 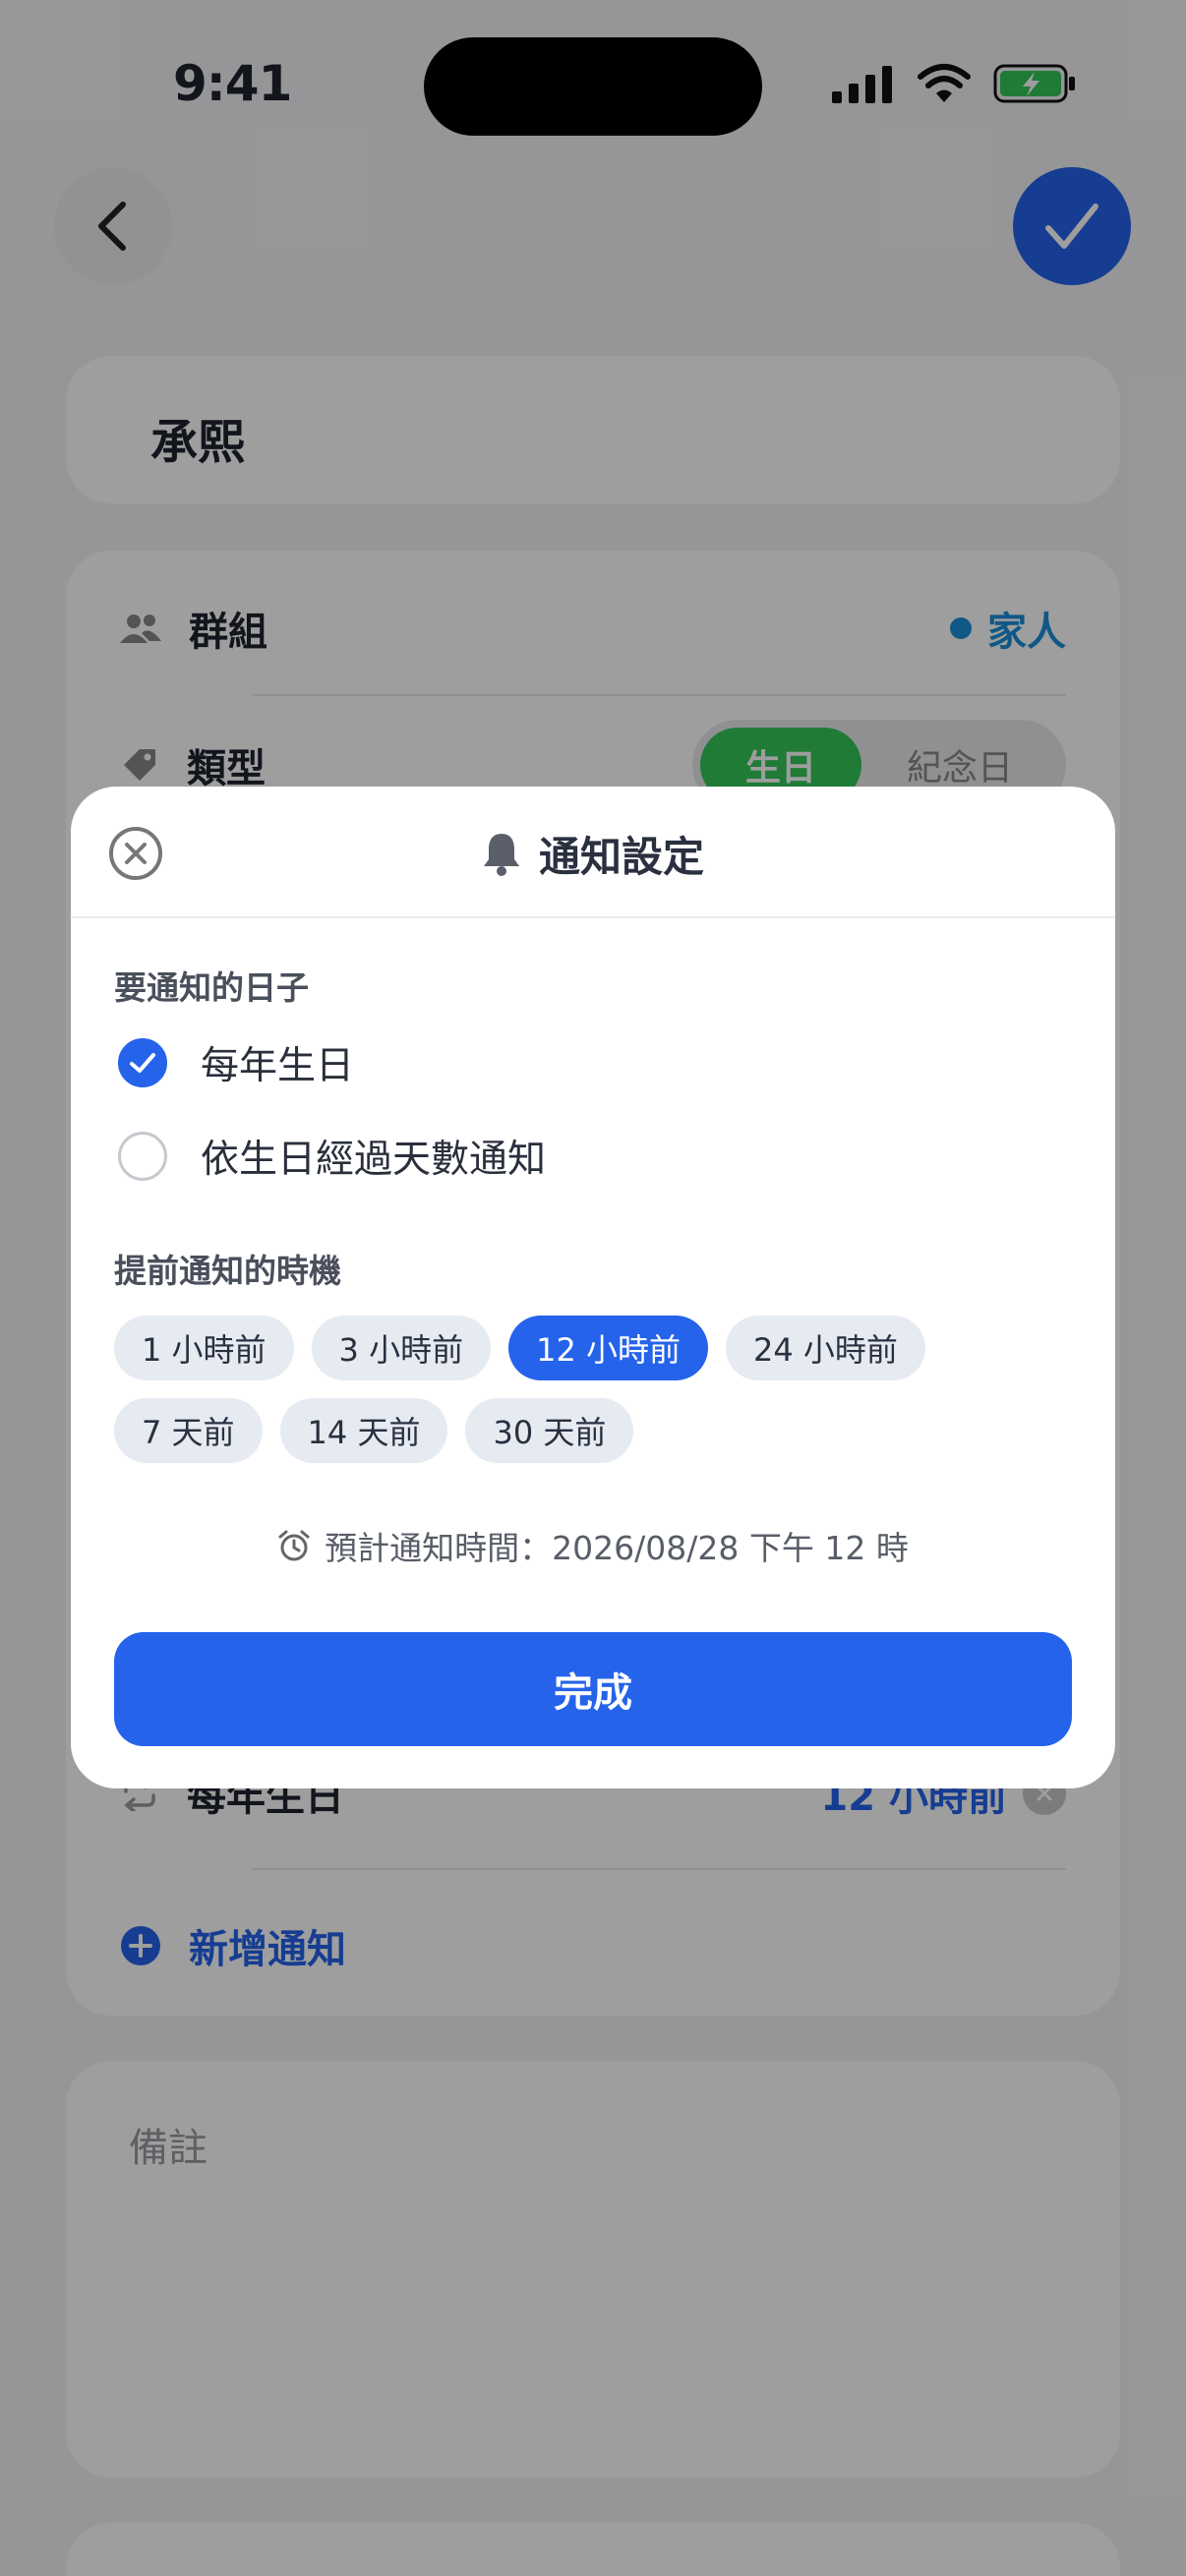 I want to click on modal-title: 通知設定, so click(x=621, y=857).